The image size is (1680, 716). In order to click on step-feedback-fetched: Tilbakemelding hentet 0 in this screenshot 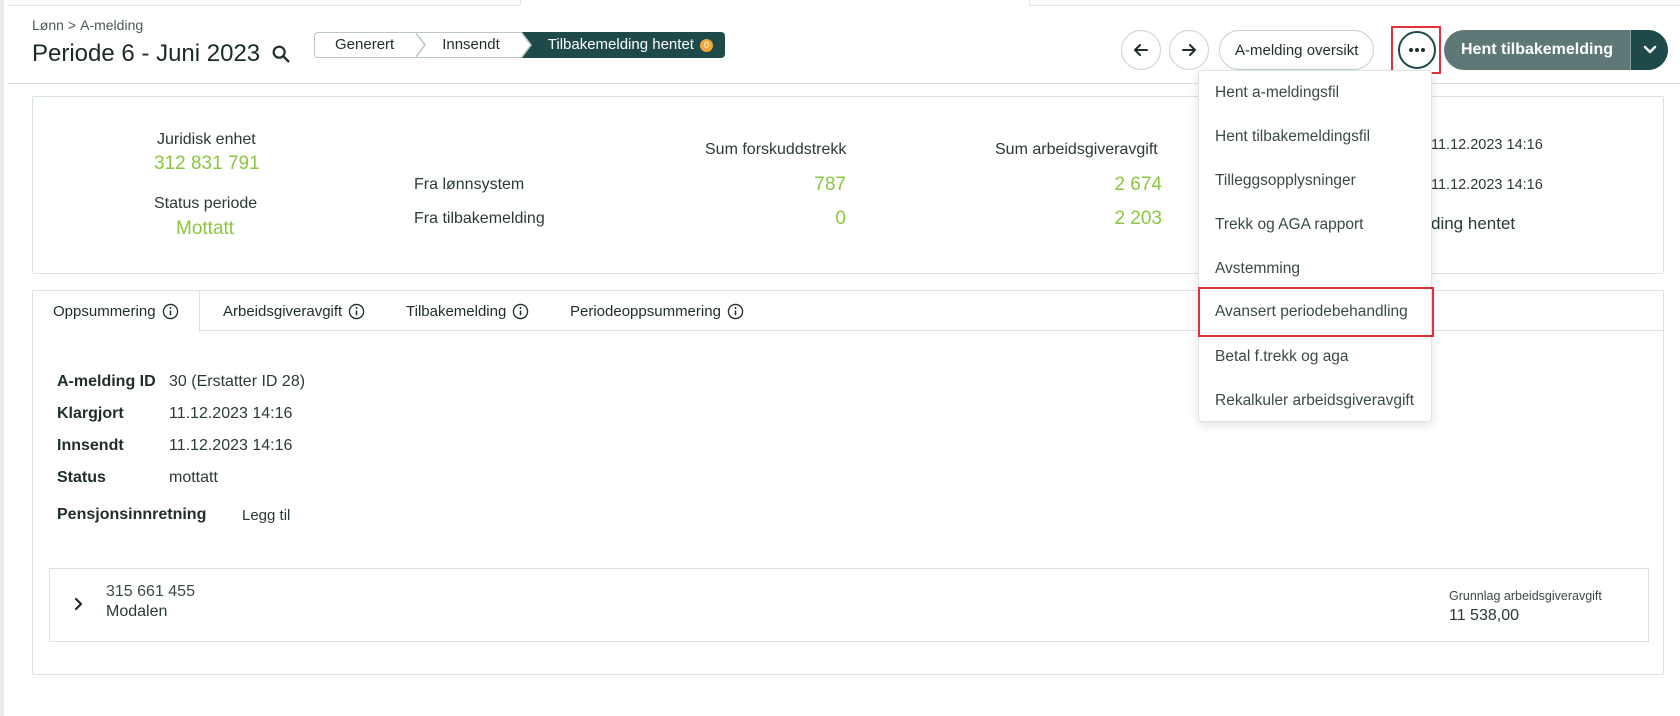, I will do `click(623, 45)`.